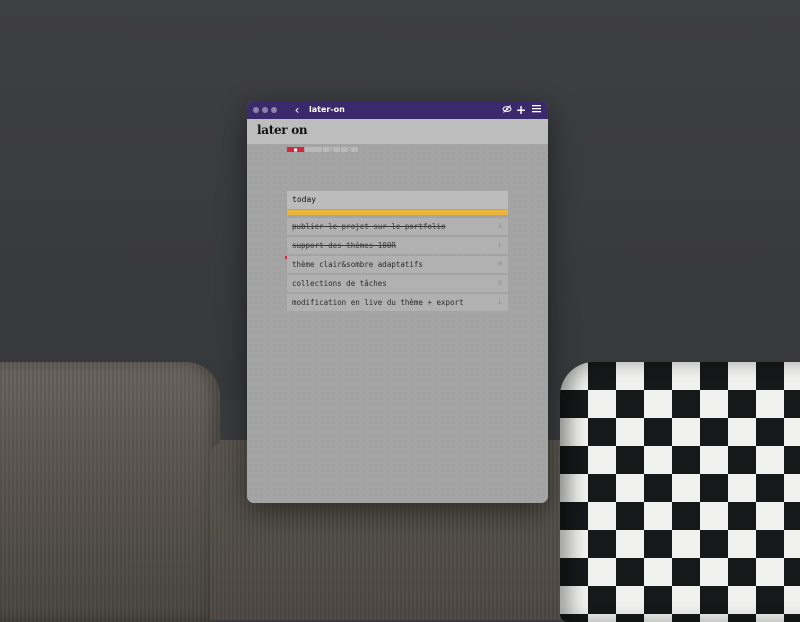 This screenshot has width=800, height=622. I want to click on app-header: later on, so click(397, 131).